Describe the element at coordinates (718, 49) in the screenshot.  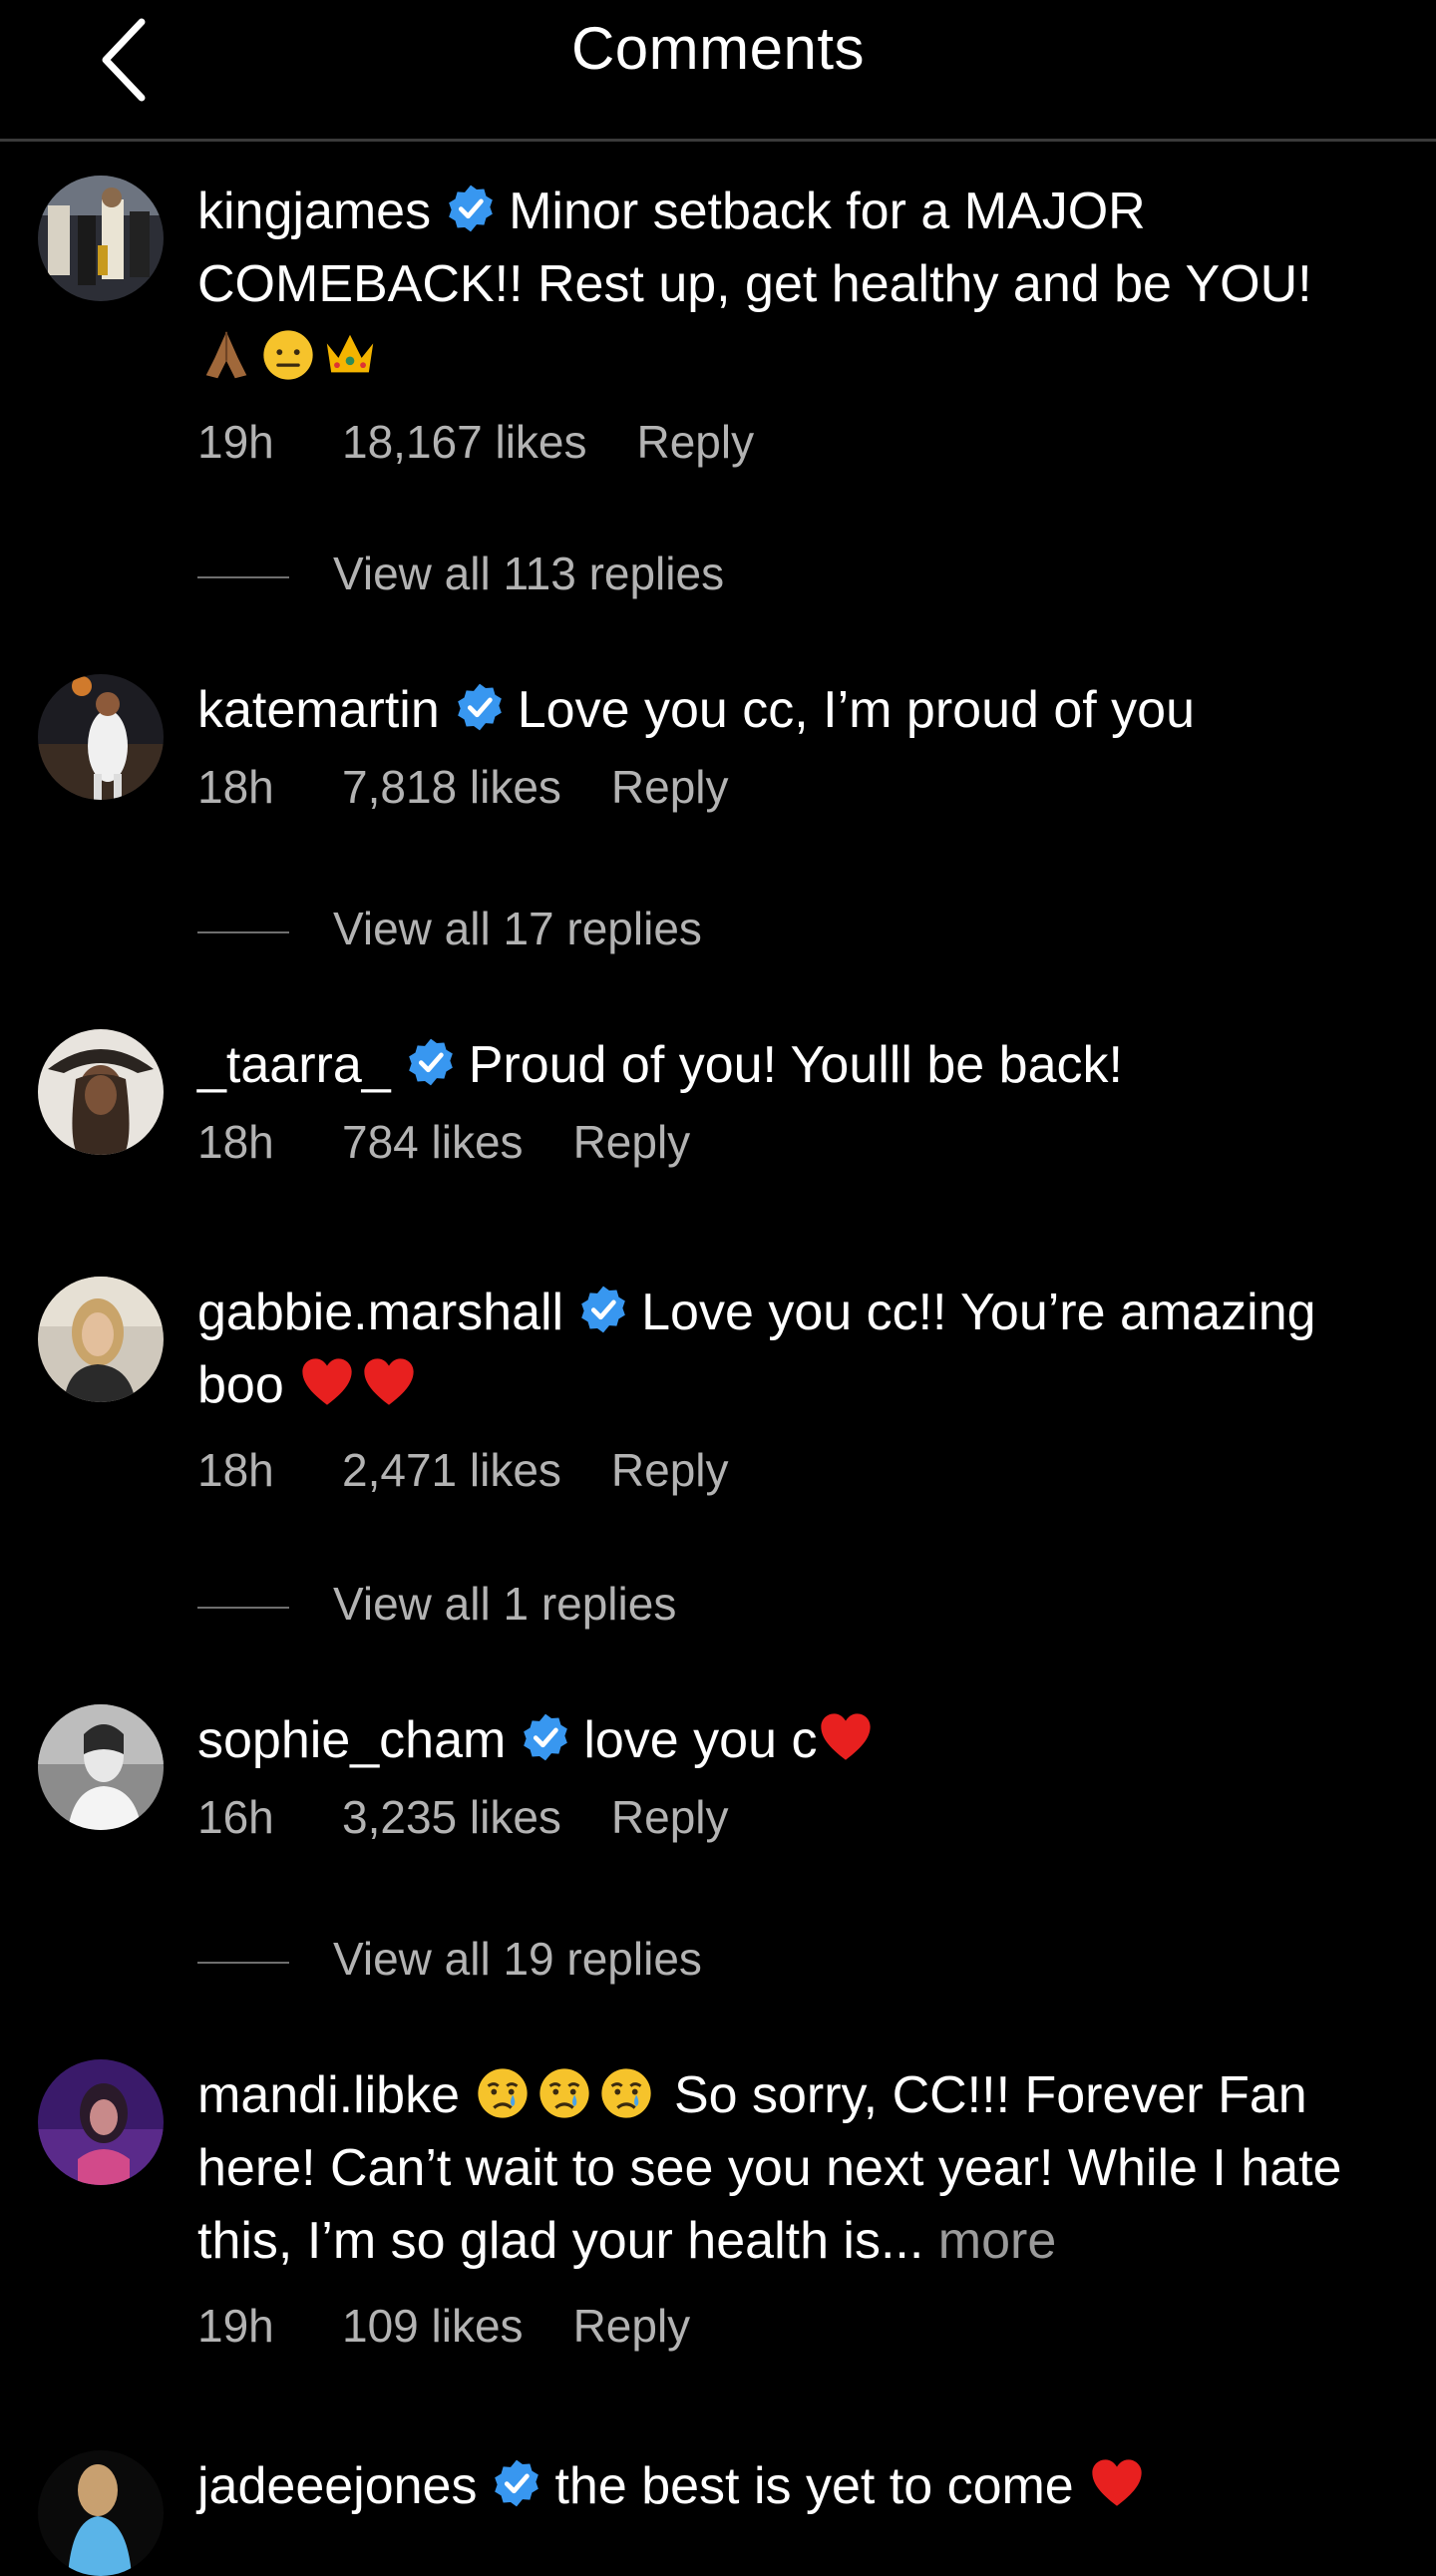
I see `page-title: Comments` at that location.